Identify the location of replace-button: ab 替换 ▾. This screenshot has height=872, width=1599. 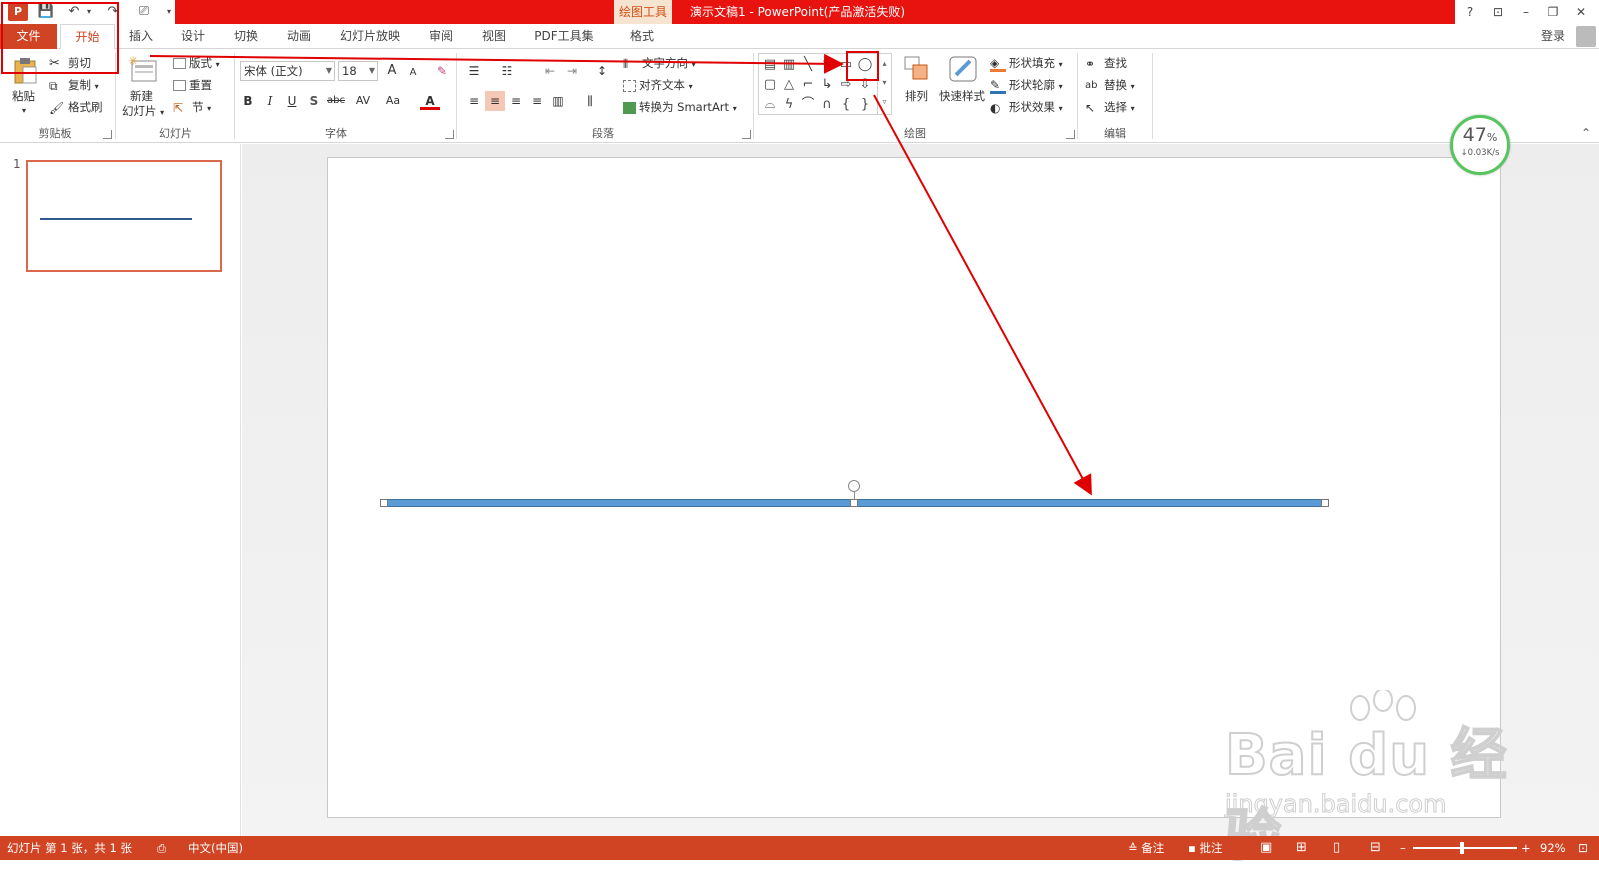
(1110, 85).